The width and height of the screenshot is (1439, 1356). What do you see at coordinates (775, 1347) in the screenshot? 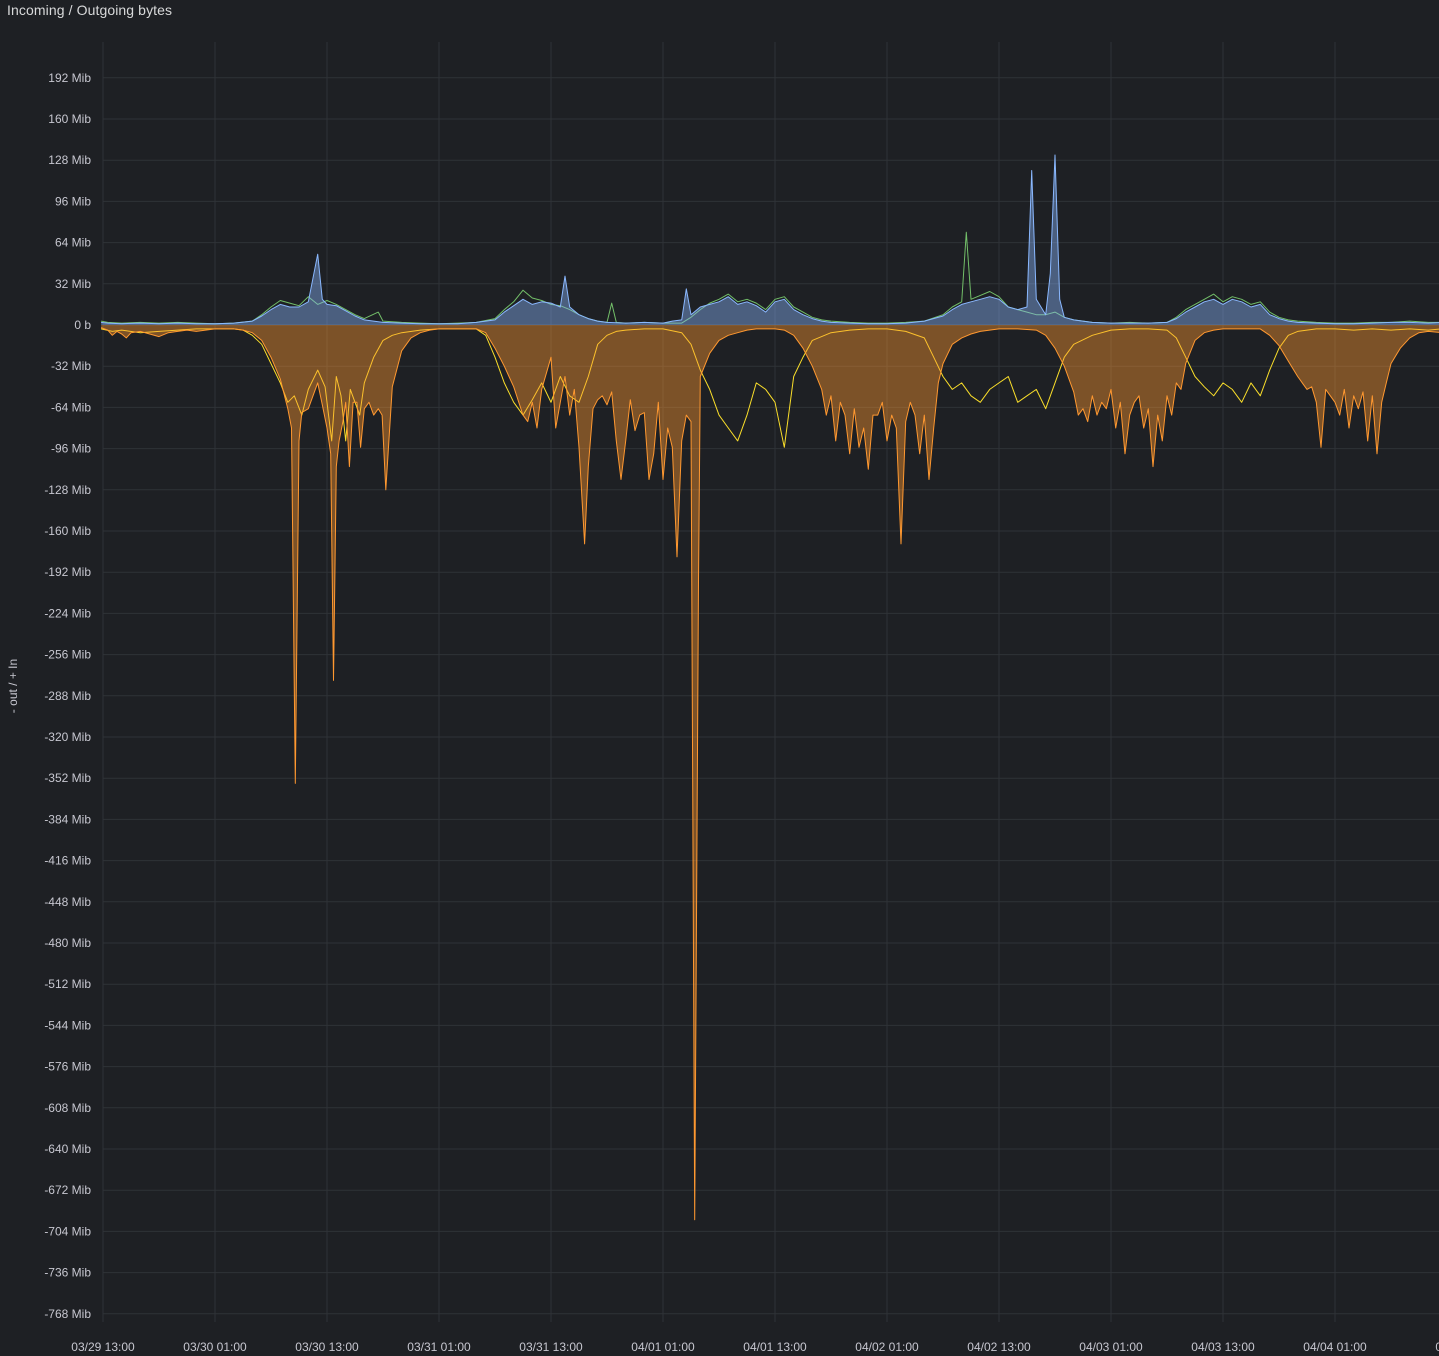
I see `x-tick-label: 04/01 13:00` at bounding box center [775, 1347].